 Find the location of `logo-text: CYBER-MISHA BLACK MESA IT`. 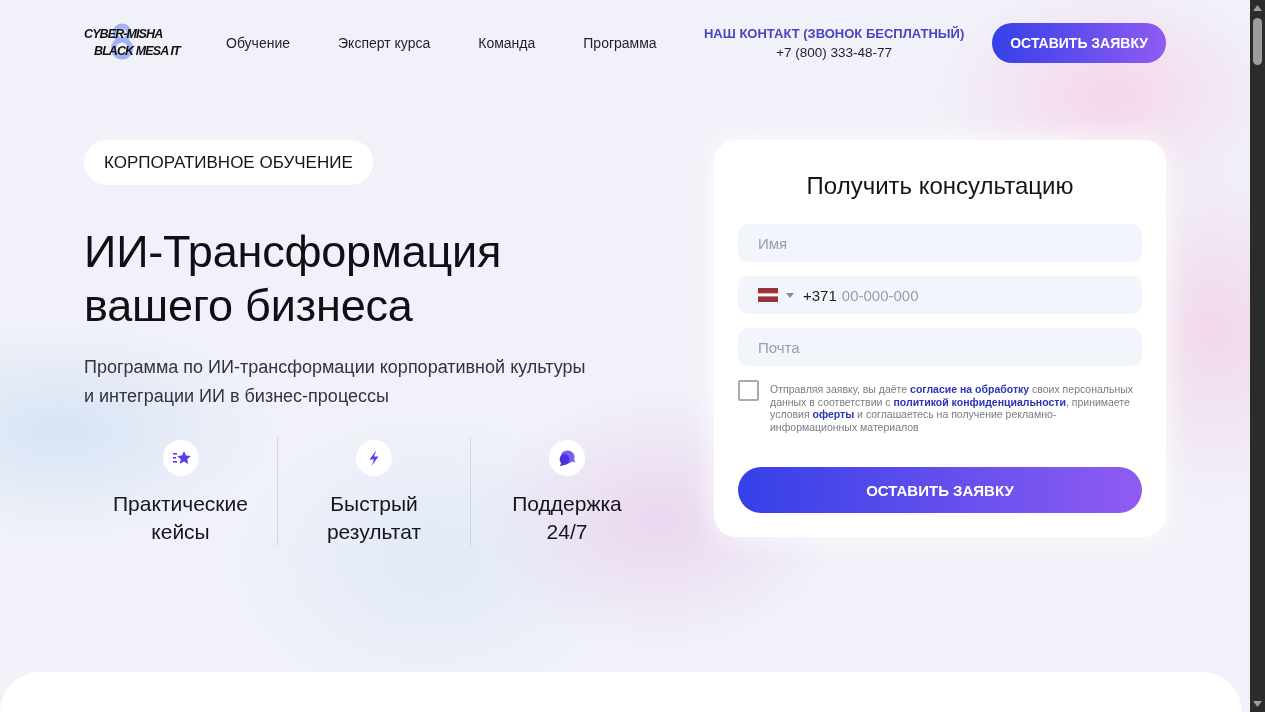

logo-text: CYBER-MISHA BLACK MESA IT is located at coordinates (133, 42).